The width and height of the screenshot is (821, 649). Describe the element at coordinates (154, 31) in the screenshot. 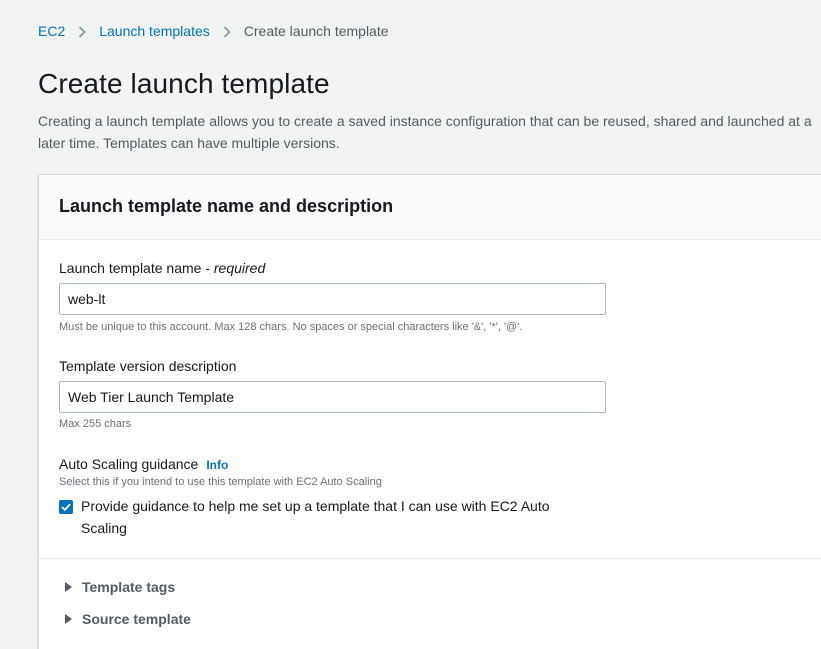

I see `breadcrumb-launch-templates: Launch templates` at that location.